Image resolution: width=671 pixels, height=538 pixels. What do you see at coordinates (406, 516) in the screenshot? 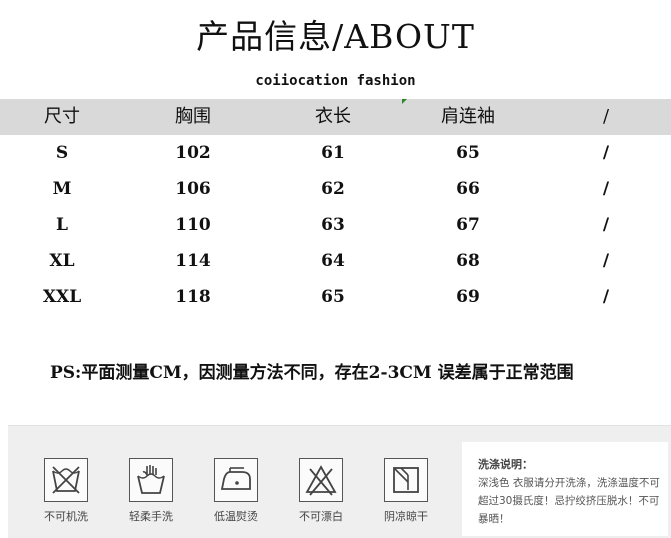
I see `care-label: 阴凉晾干` at bounding box center [406, 516].